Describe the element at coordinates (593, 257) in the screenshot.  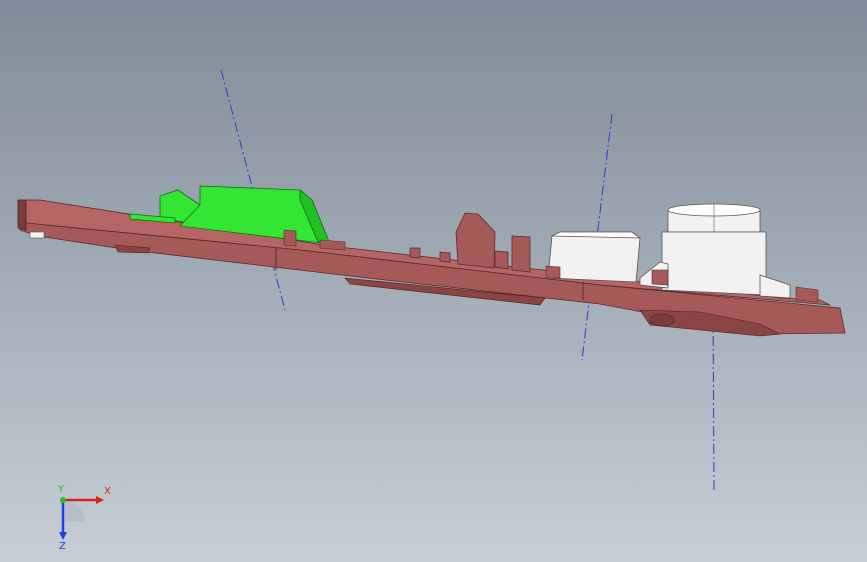
I see `white-box-part` at that location.